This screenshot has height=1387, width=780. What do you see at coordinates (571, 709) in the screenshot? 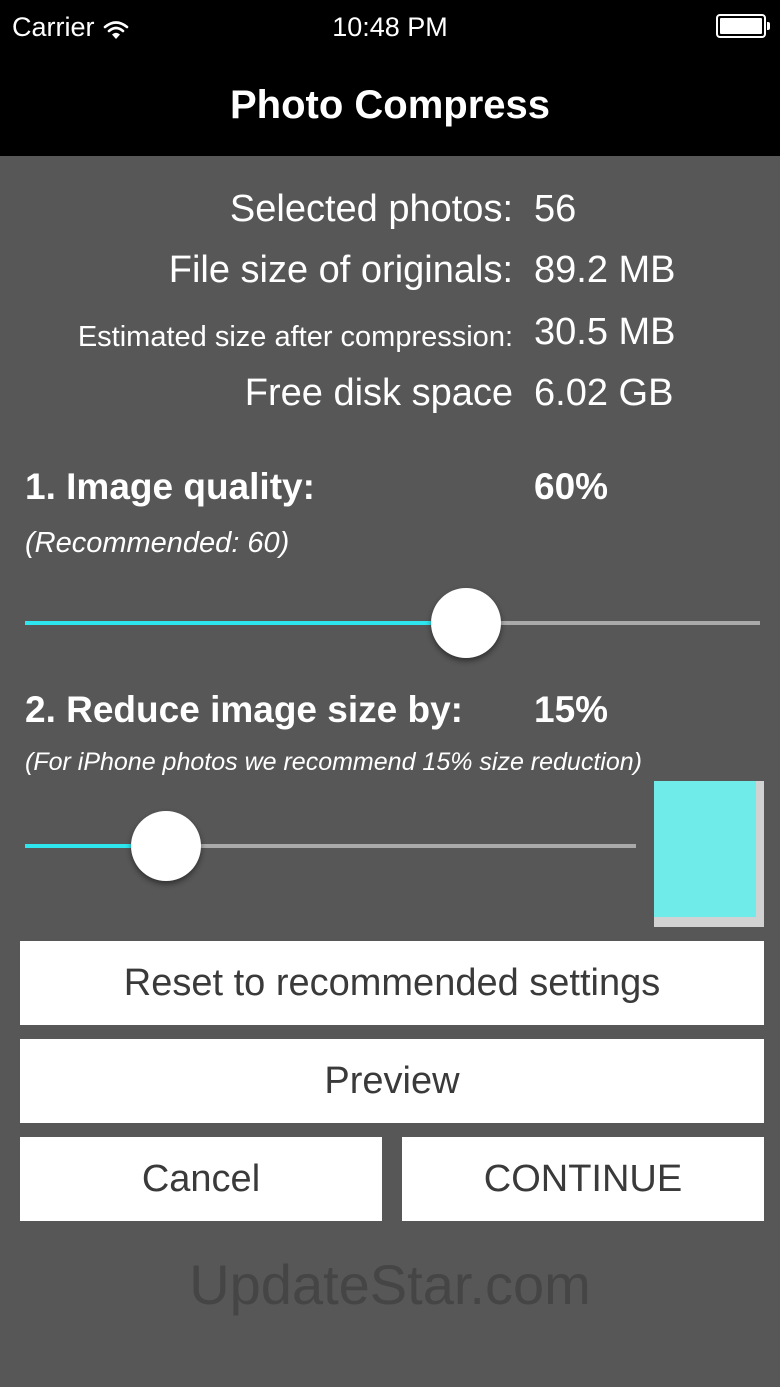
I see `reduce-size-value: 15%` at bounding box center [571, 709].